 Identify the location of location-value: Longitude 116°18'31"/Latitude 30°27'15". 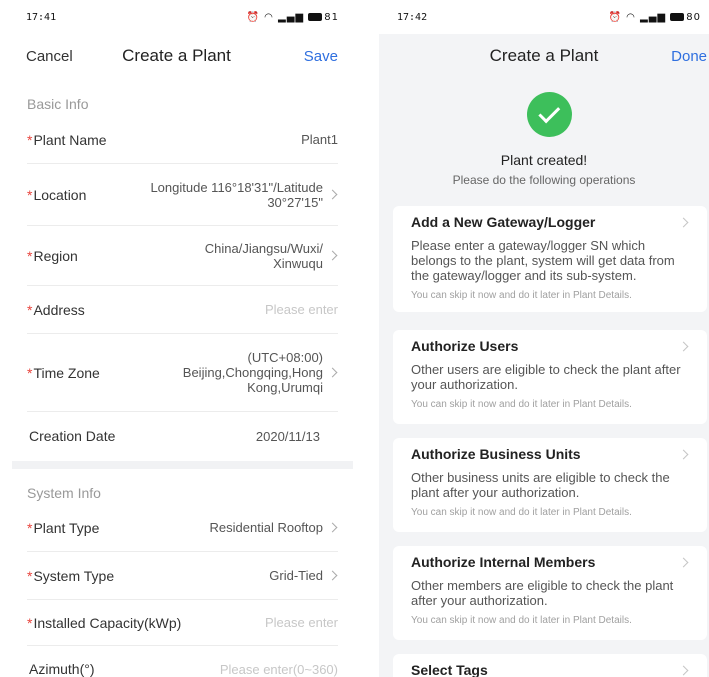
(244, 195).